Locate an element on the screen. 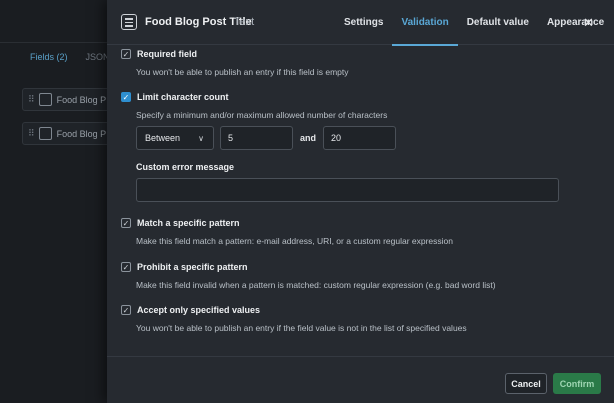 The width and height of the screenshot is (614, 403). modal-footer: Cancel Confirm is located at coordinates (360, 379).